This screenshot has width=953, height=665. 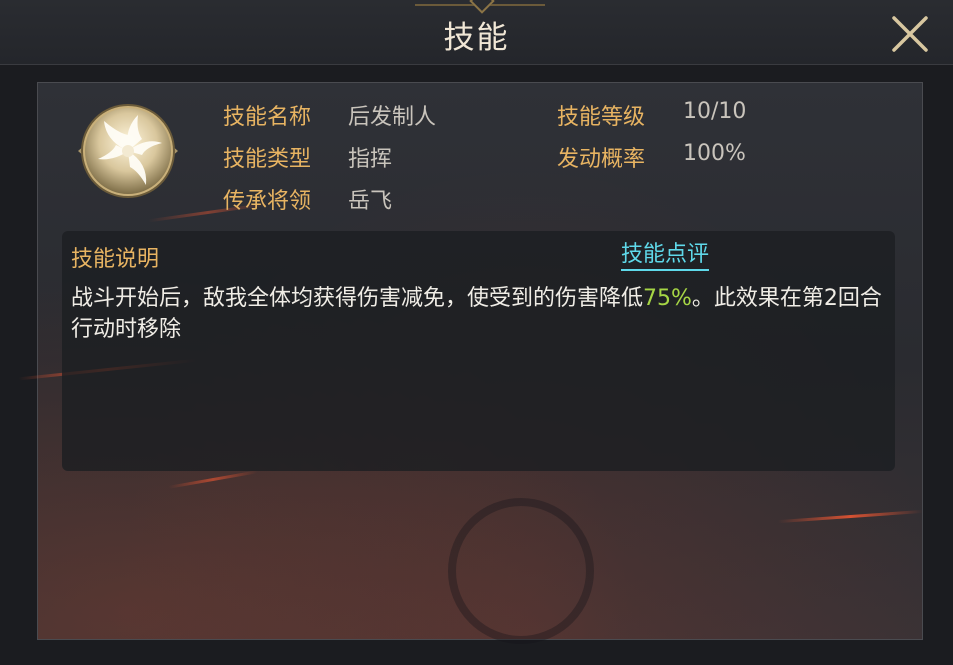 I want to click on skill-review-link: 技能点评, so click(x=665, y=256).